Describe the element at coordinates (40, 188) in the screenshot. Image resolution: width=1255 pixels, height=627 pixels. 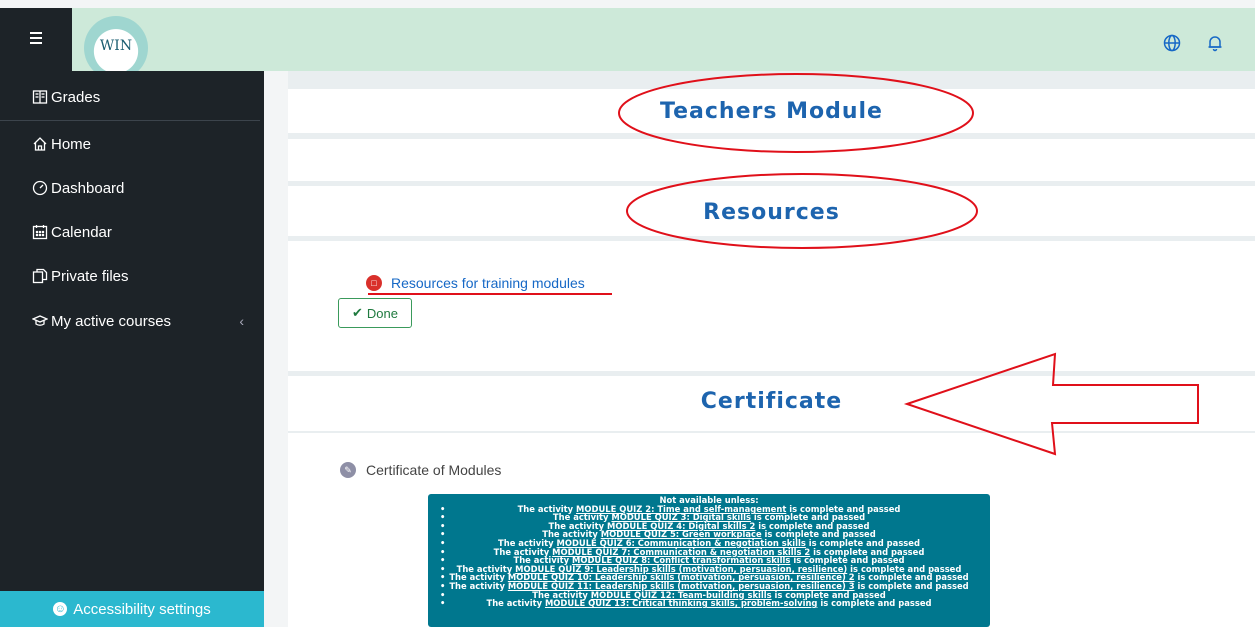
I see `dashboard-icon` at that location.